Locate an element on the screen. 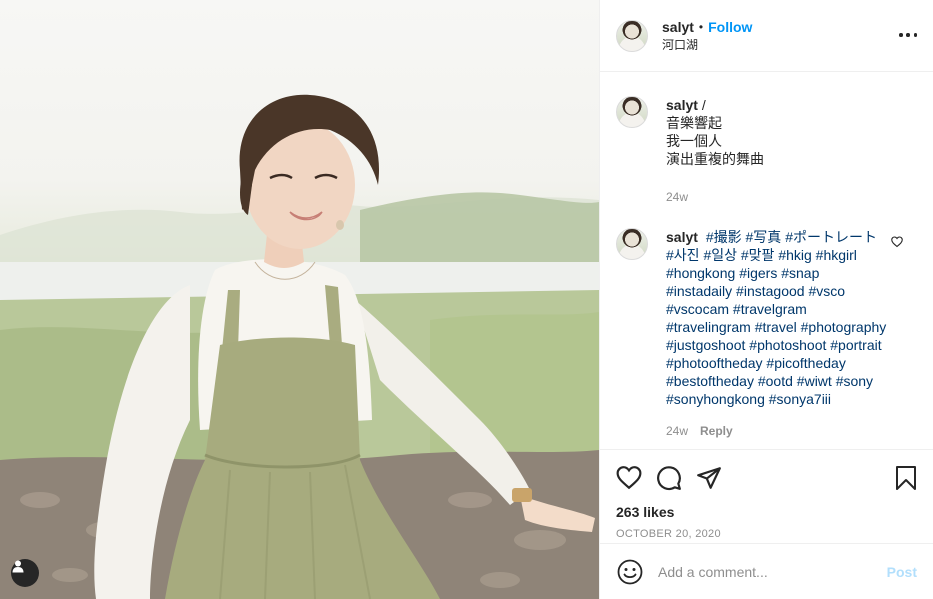 Image resolution: width=933 pixels, height=599 pixels. hashtag-link: #写真 is located at coordinates (764, 237).